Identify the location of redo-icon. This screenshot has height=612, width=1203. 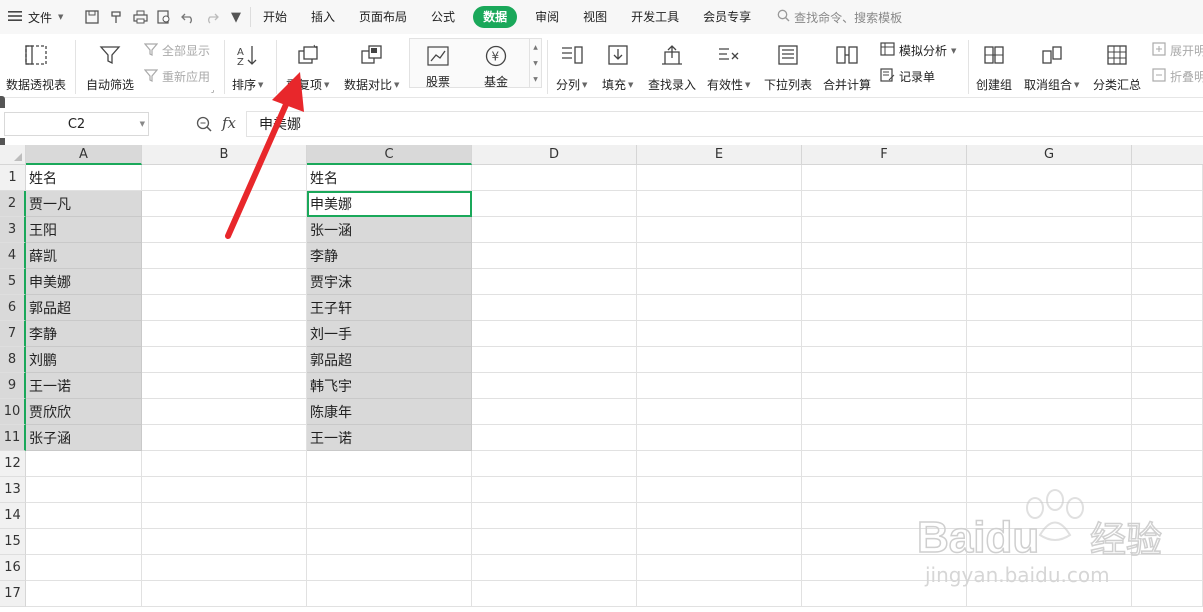
(212, 17).